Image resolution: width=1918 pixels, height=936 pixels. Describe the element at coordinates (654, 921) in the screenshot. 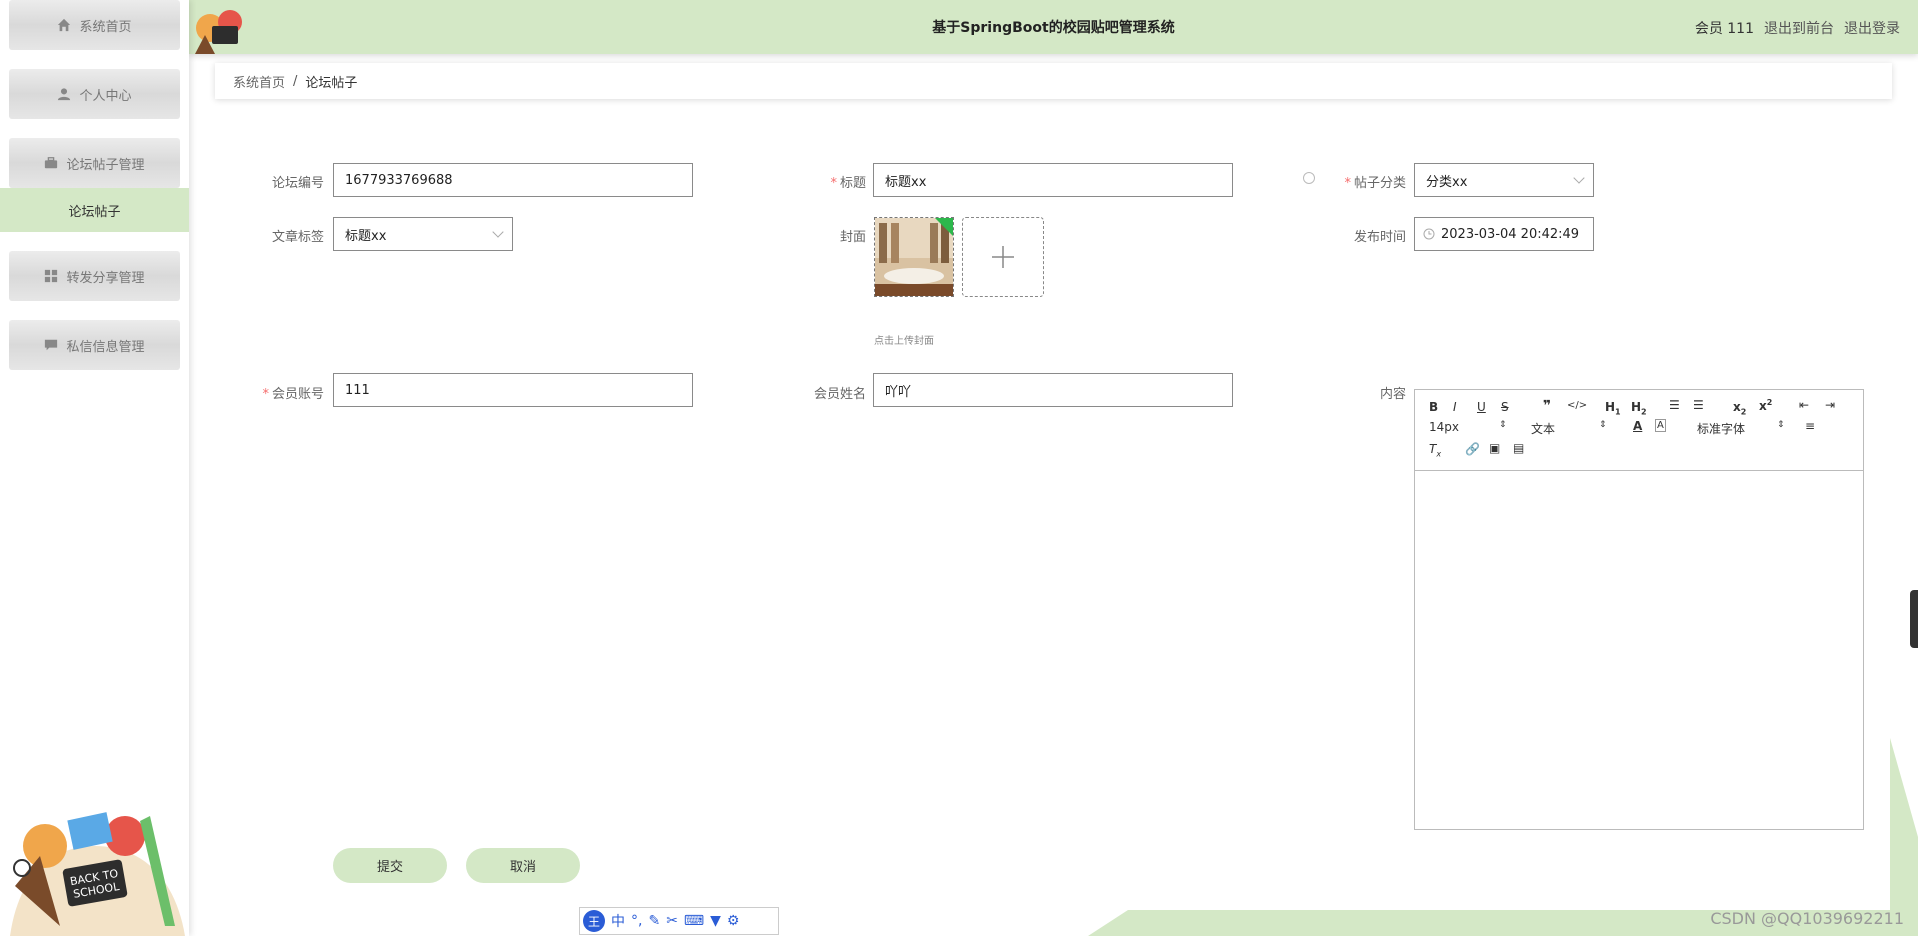

I see `ime-pen-icon: ✎` at that location.